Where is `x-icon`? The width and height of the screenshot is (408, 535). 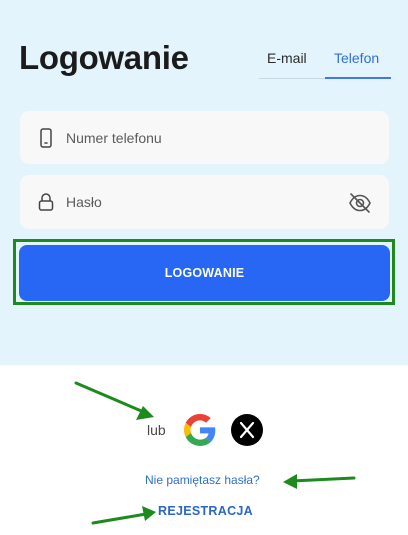
x-icon is located at coordinates (247, 430).